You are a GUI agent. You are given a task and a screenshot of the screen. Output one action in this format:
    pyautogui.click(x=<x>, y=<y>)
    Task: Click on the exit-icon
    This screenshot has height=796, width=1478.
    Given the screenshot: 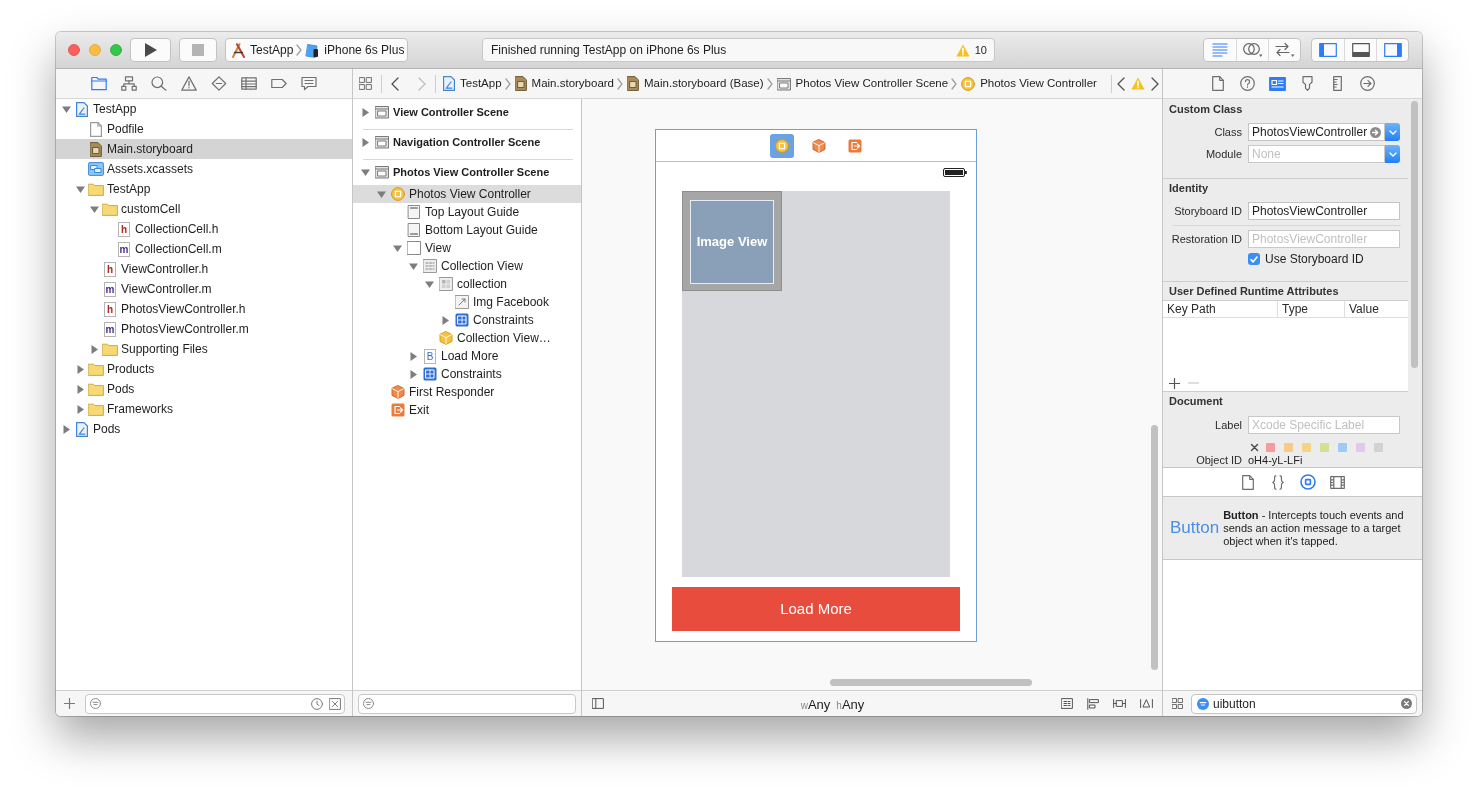 What is the action you would take?
    pyautogui.click(x=855, y=145)
    